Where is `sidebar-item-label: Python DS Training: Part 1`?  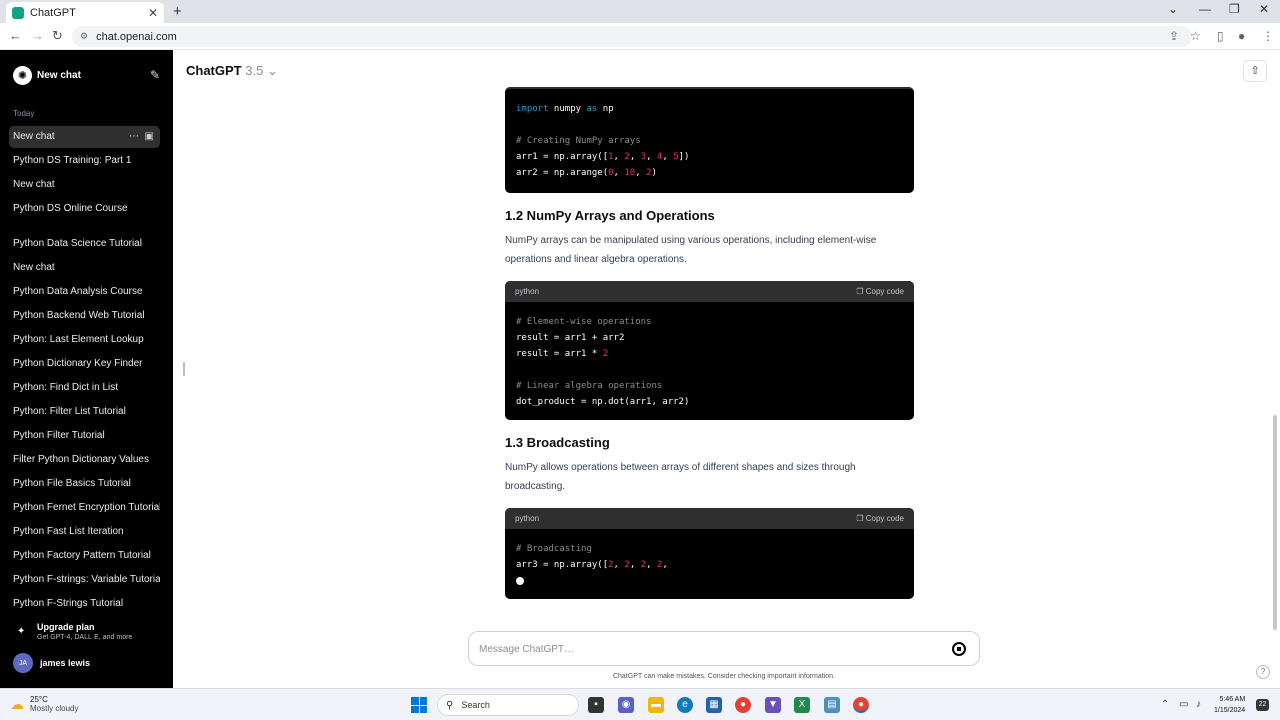 sidebar-item-label: Python DS Training: Part 1 is located at coordinates (72, 160).